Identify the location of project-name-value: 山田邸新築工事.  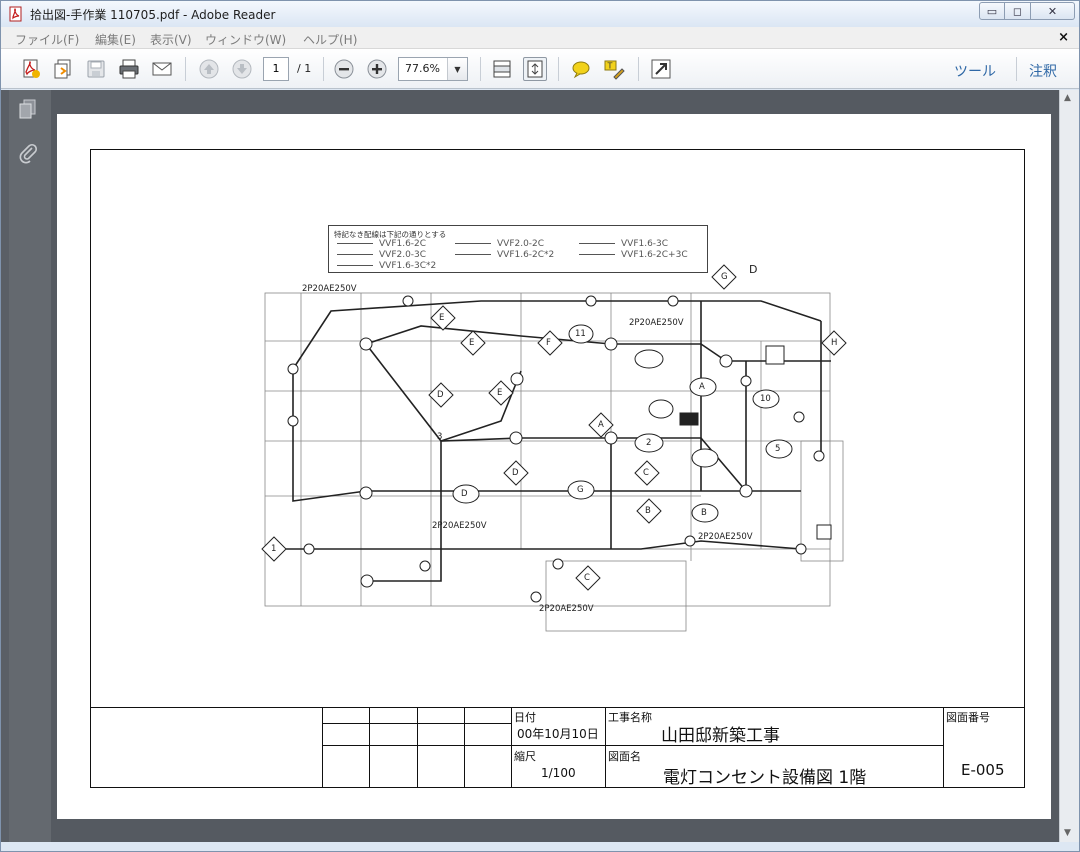
(720, 736).